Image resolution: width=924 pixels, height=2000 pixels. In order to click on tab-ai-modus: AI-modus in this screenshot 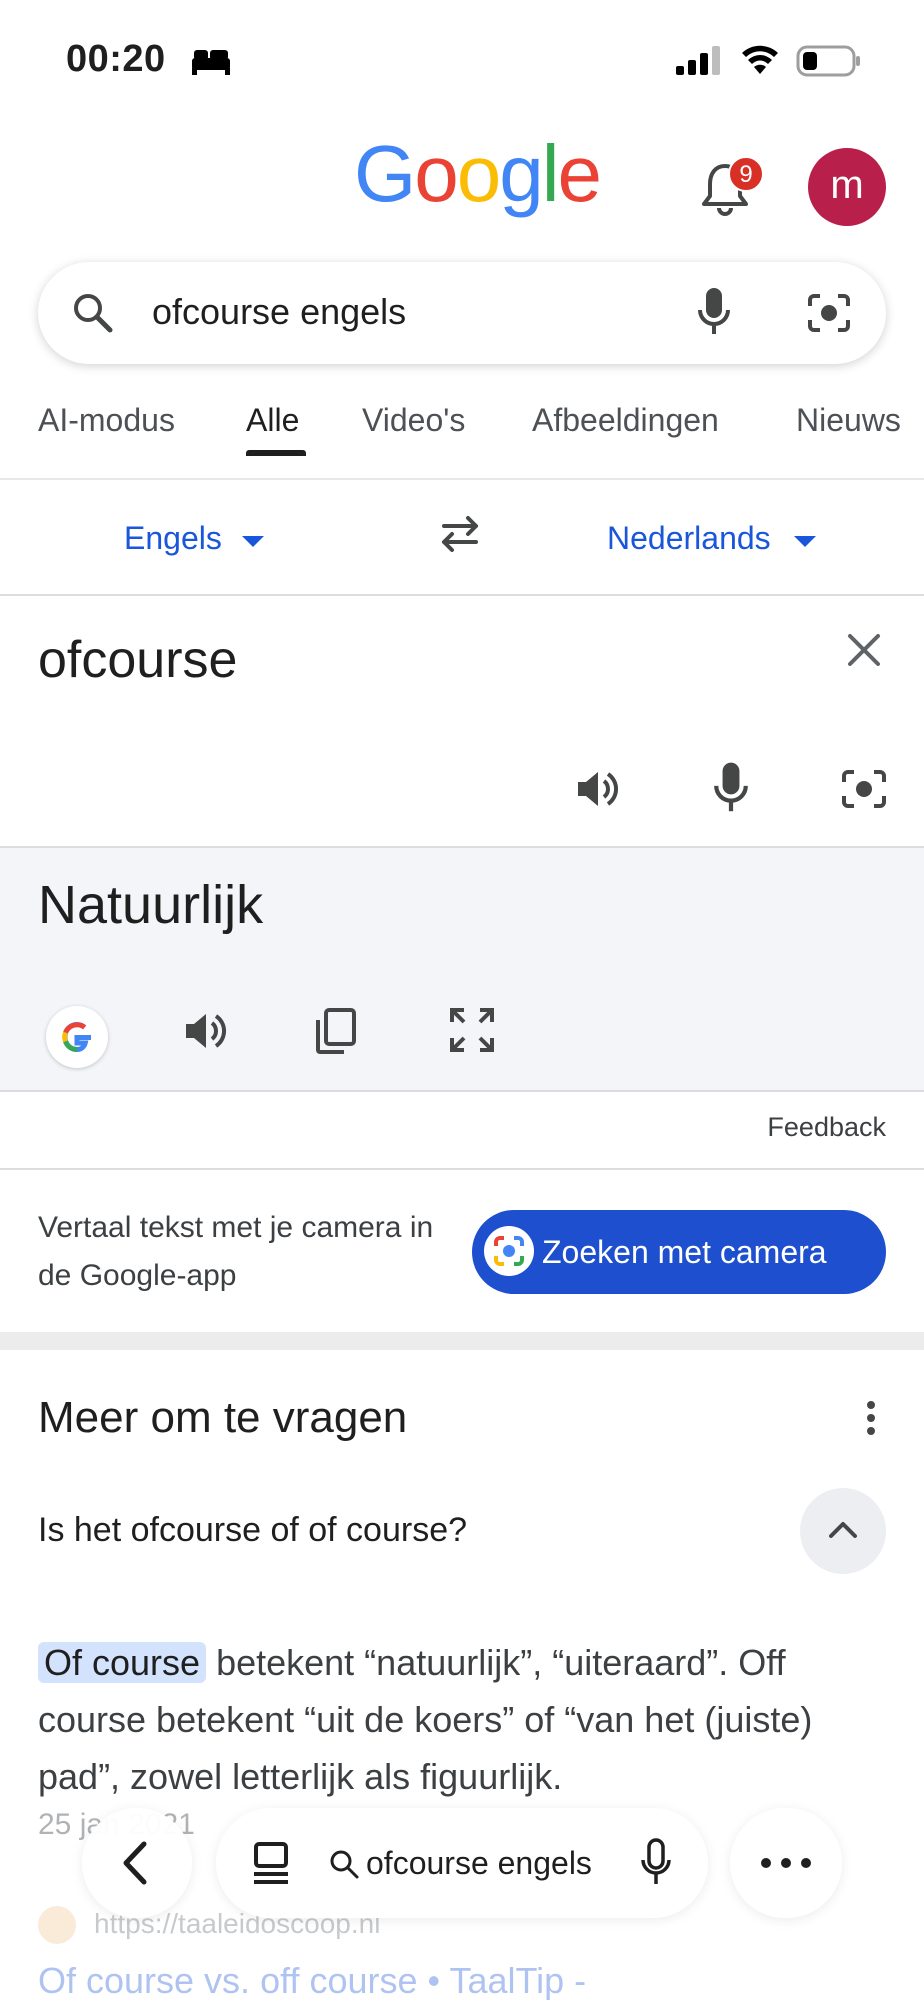, I will do `click(106, 420)`.